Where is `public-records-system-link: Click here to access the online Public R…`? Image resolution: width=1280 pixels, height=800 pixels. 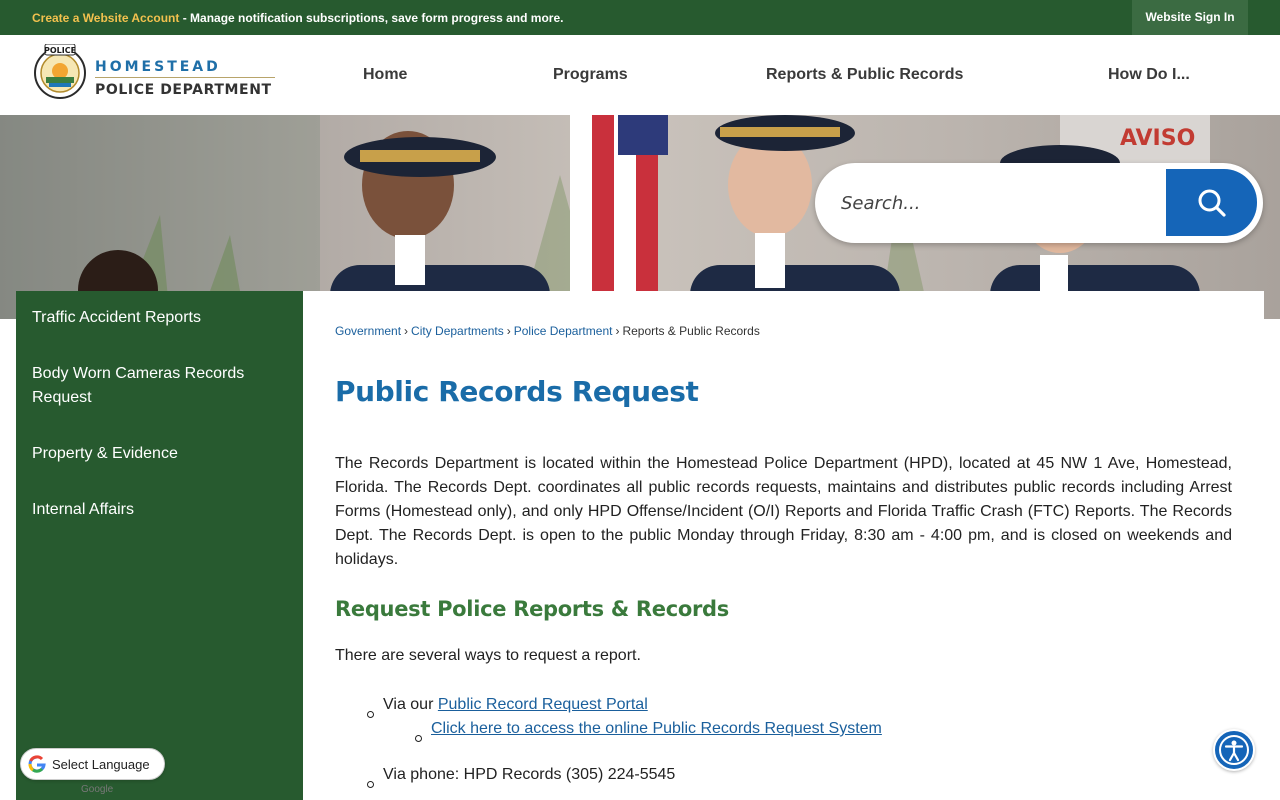 public-records-system-link: Click here to access the online Public R… is located at coordinates (656, 728).